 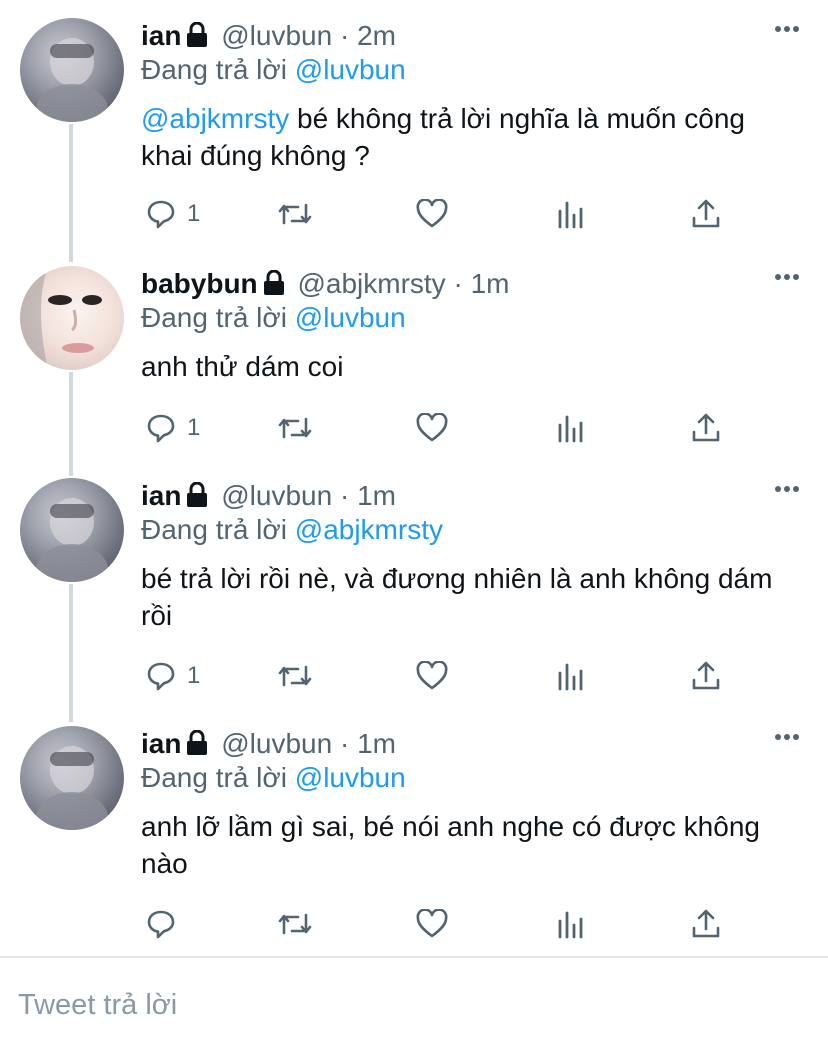 I want to click on reply-input: Tweet trả lời, so click(x=97, y=1005).